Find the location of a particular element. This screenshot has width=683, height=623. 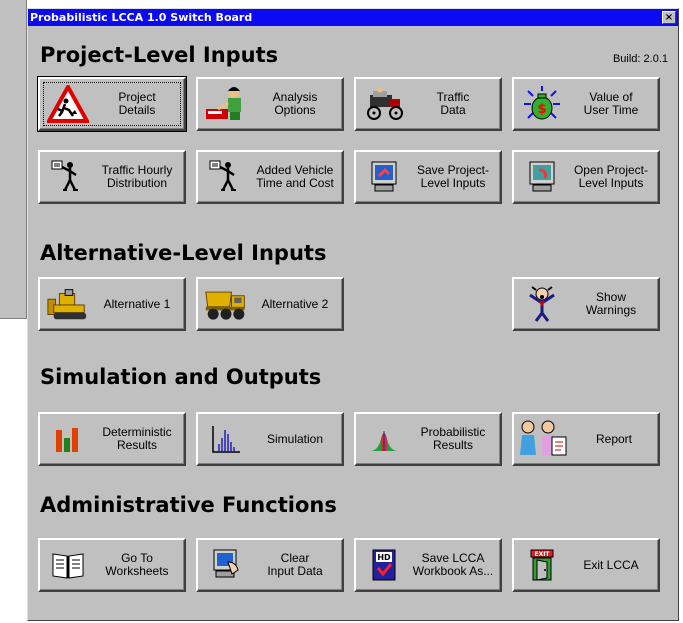

alternative-2-label: Alternative 2 is located at coordinates (295, 303).